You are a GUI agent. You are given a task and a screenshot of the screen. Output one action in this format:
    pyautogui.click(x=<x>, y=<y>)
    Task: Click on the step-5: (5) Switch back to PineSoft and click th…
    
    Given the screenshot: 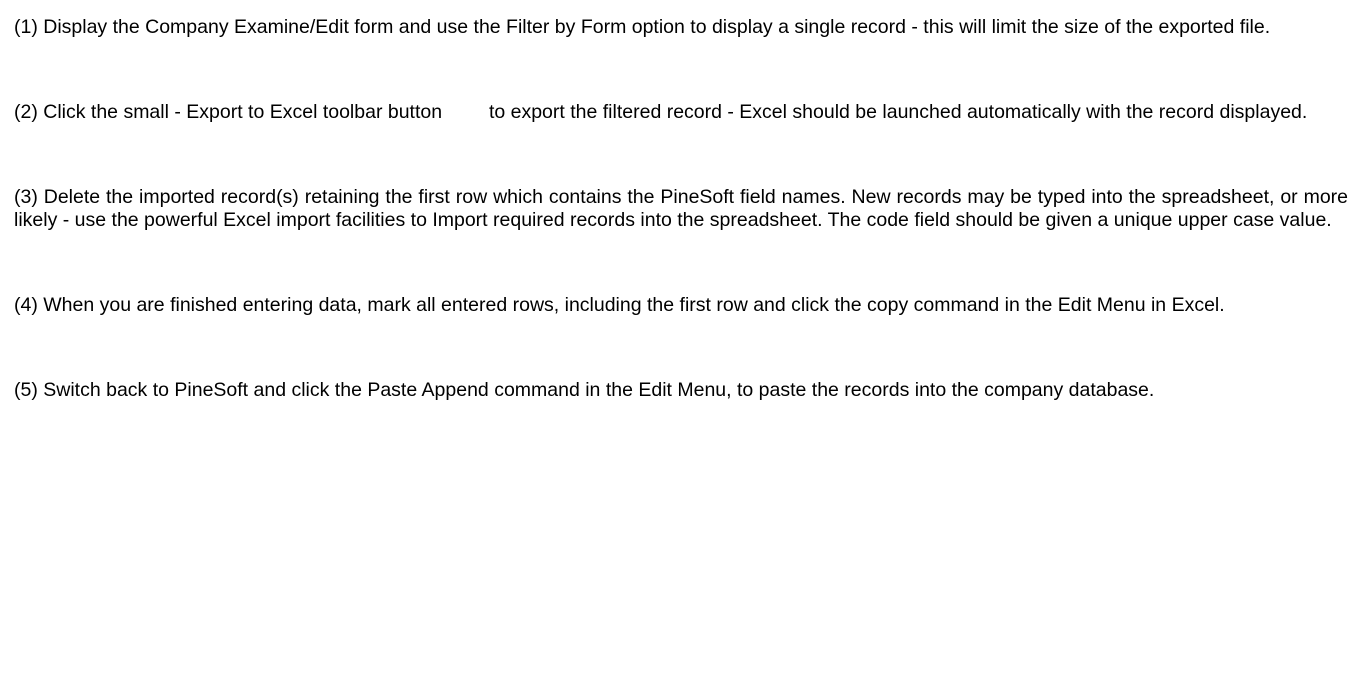 What is the action you would take?
    pyautogui.click(x=584, y=390)
    